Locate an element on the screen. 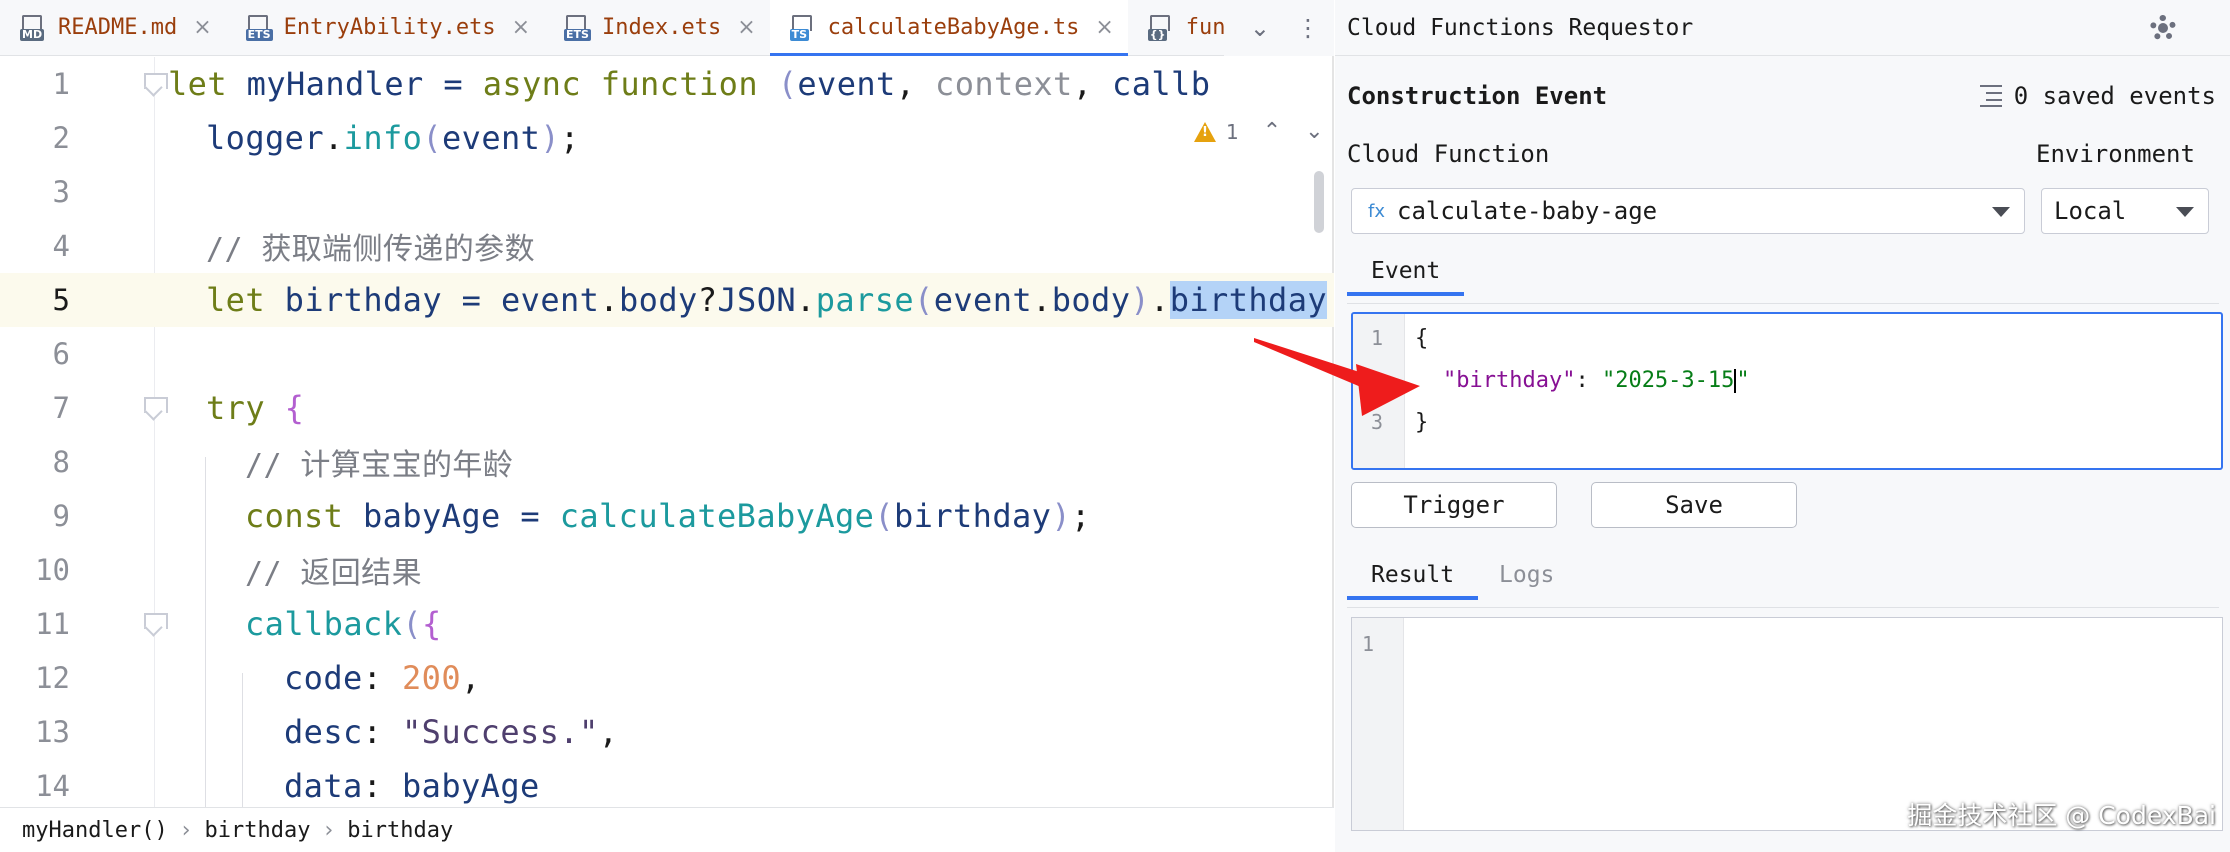  line-number: 14 is located at coordinates (52, 786).